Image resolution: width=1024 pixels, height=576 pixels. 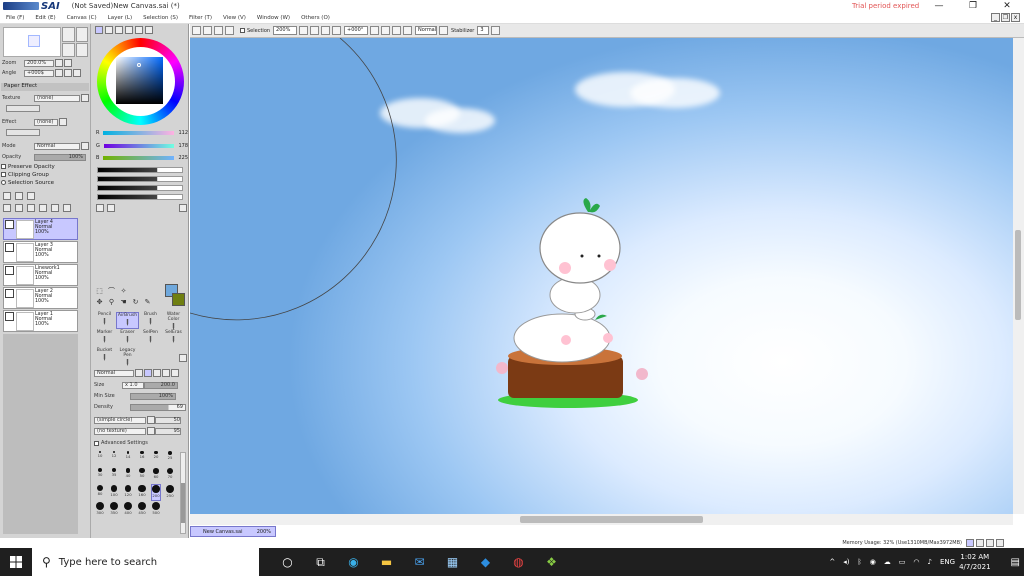 I want to click on app-icon-blue: ◆, so click(x=485, y=562).